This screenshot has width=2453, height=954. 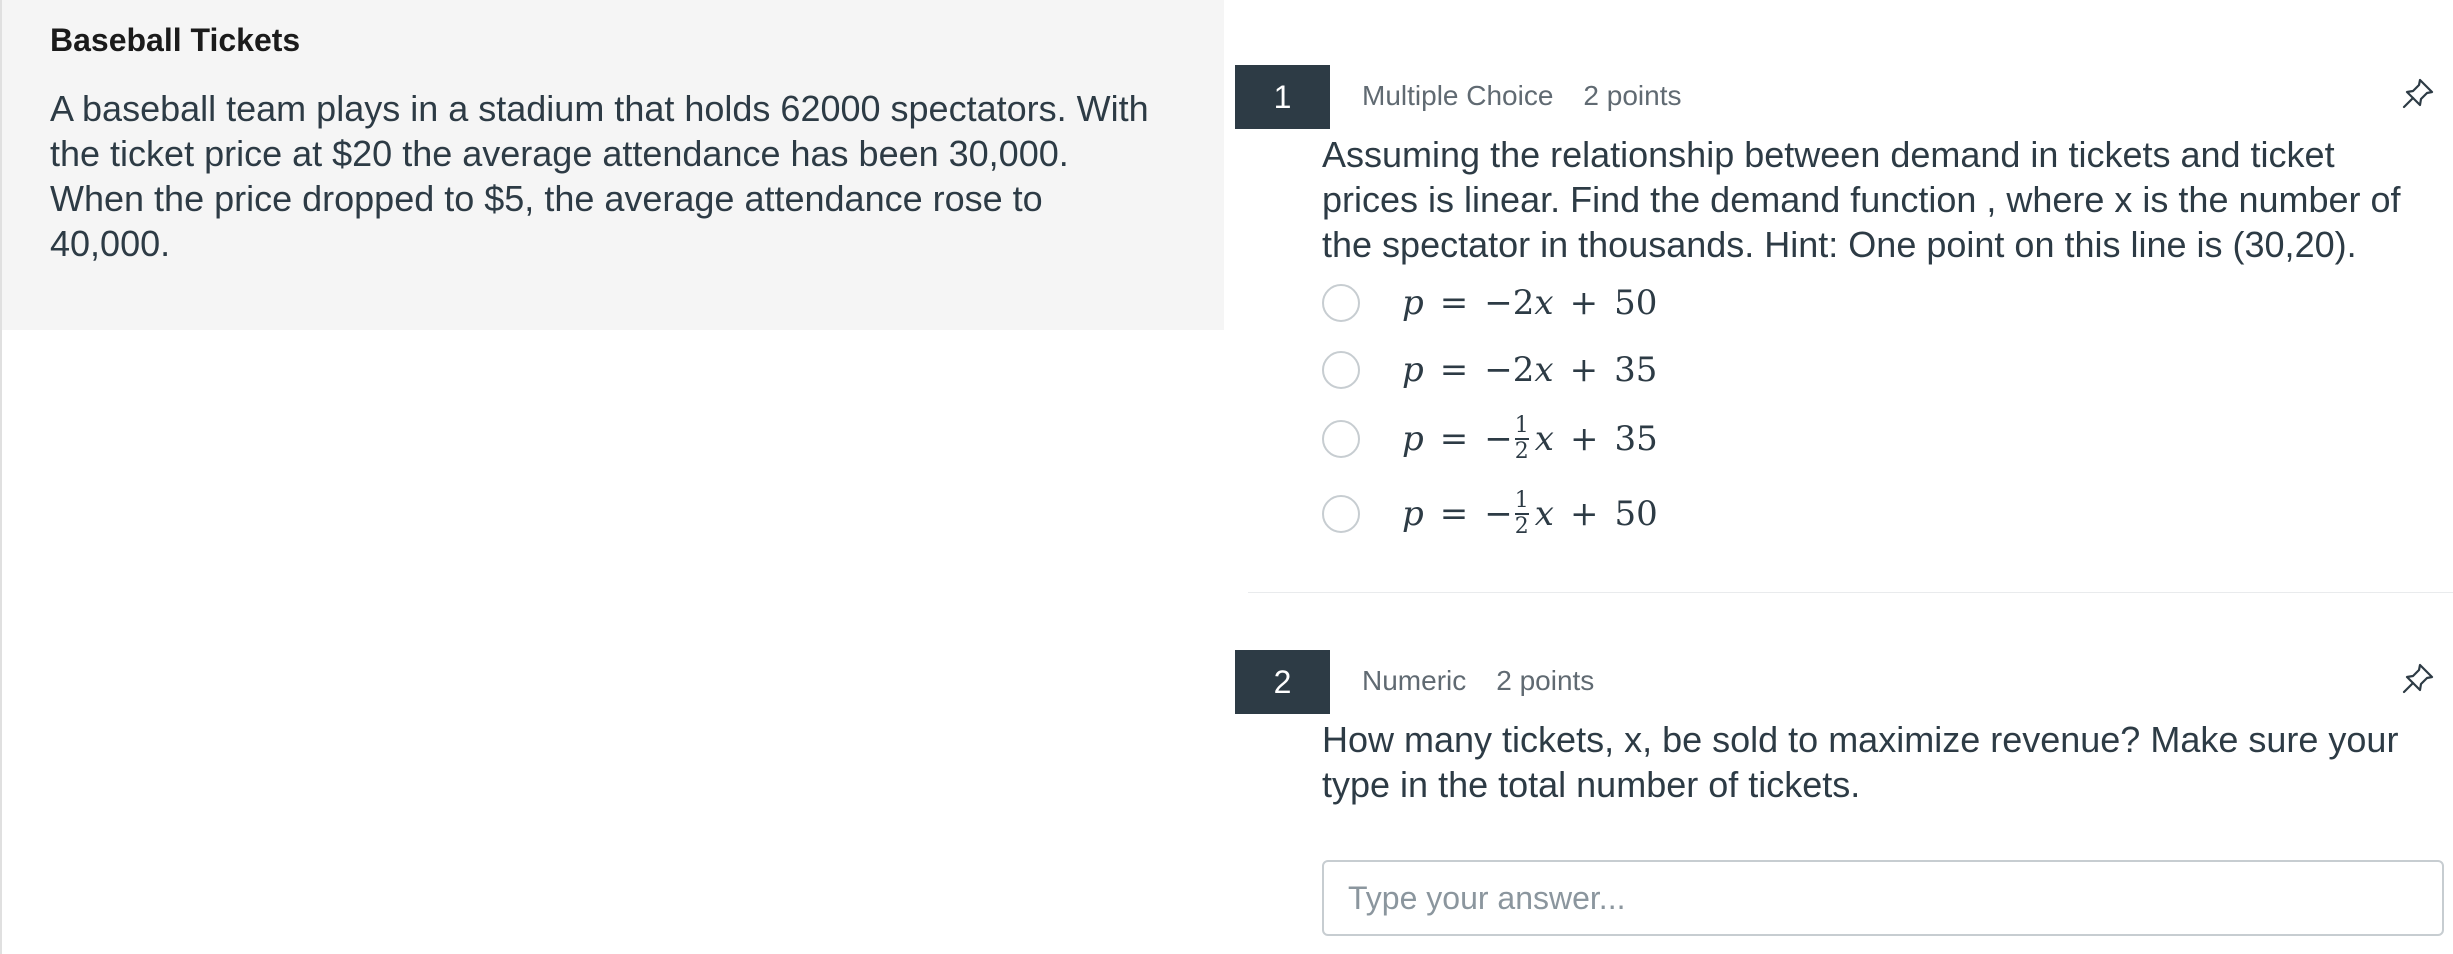 I want to click on question-2-points: 2 points, so click(x=1545, y=680).